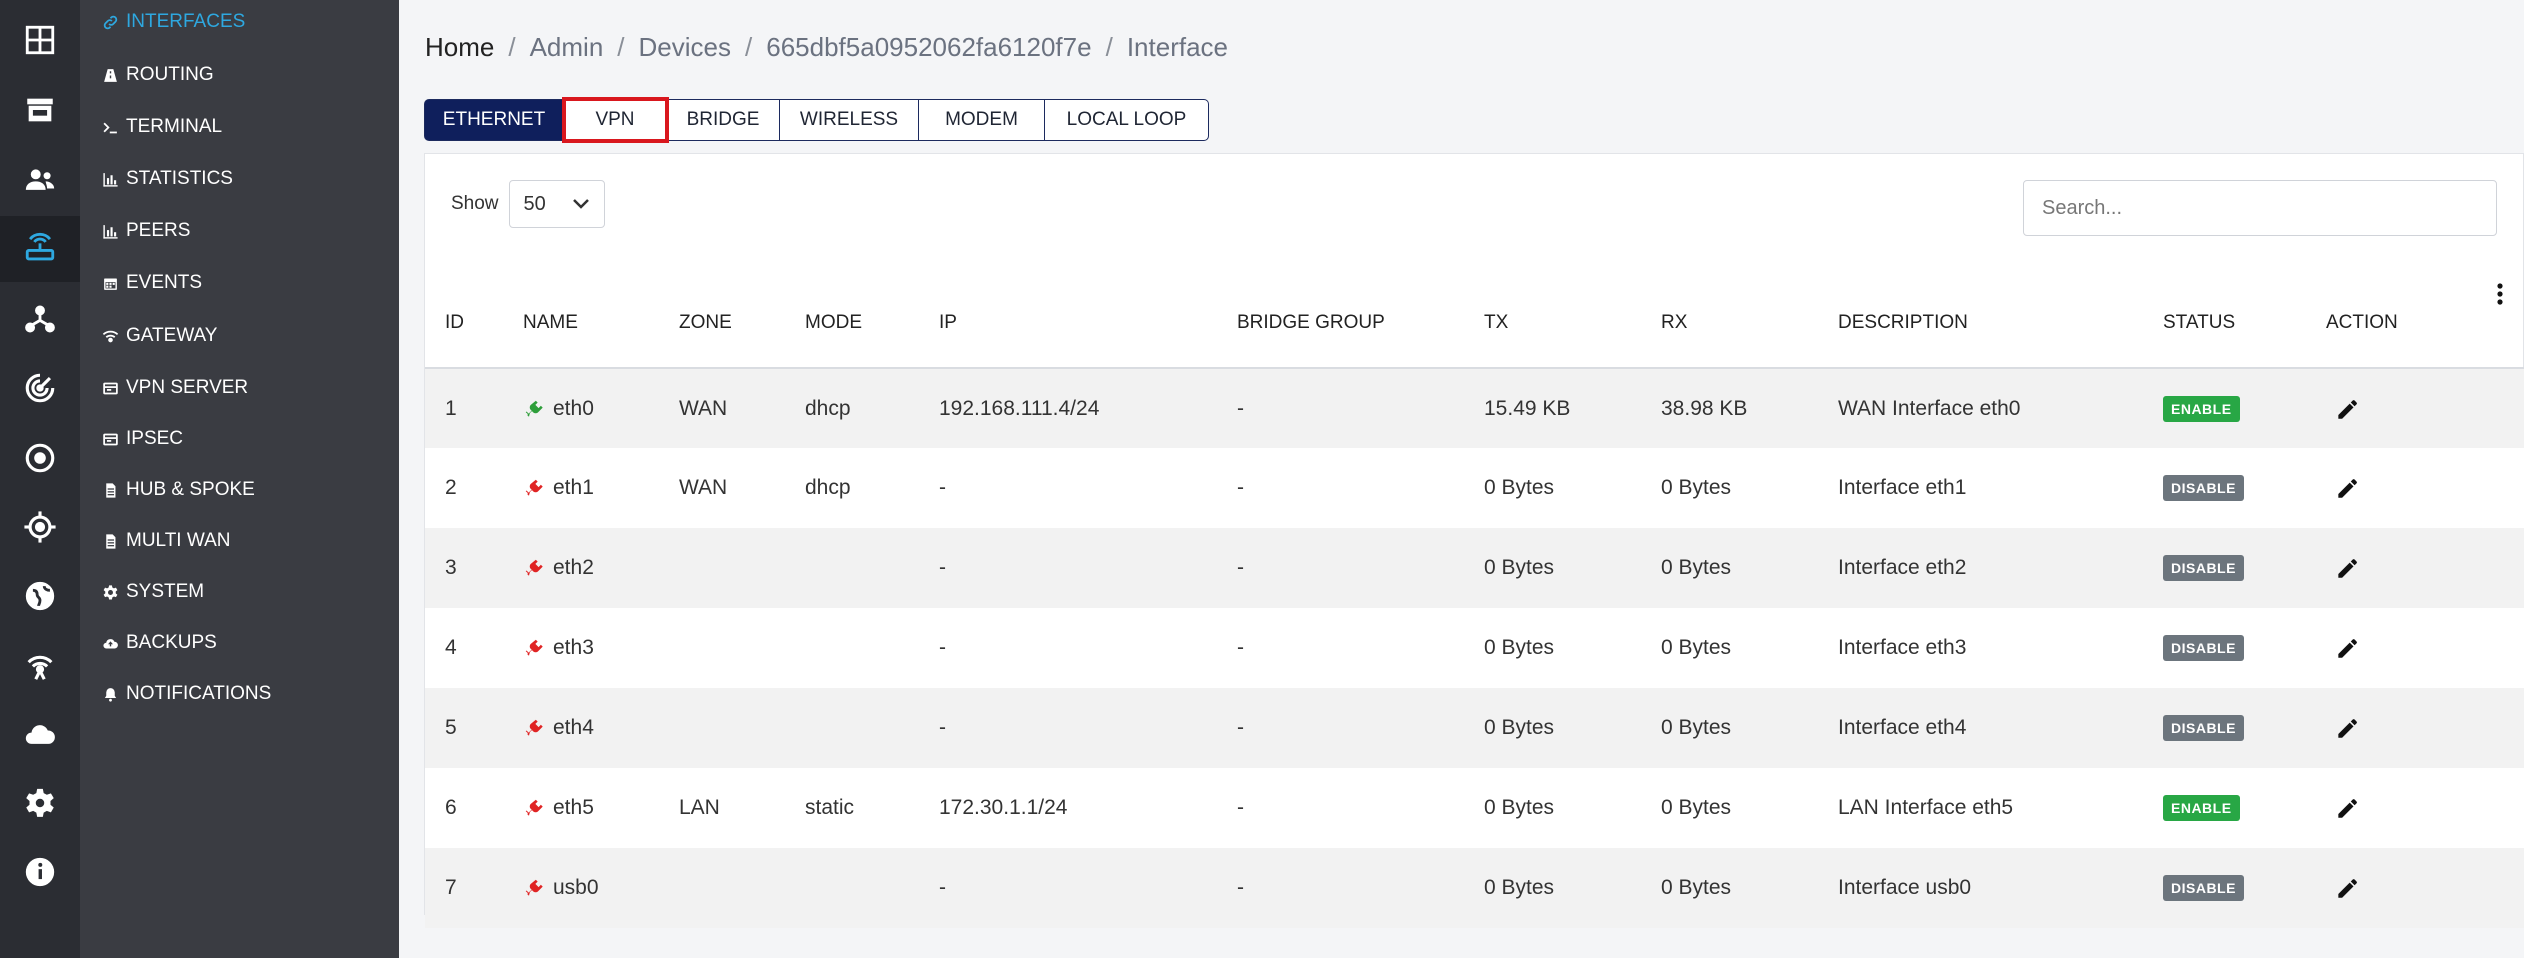 The height and width of the screenshot is (958, 2524). Describe the element at coordinates (1068, 408) in the screenshot. I see `cell-ip: 192.168.111.4/24` at that location.